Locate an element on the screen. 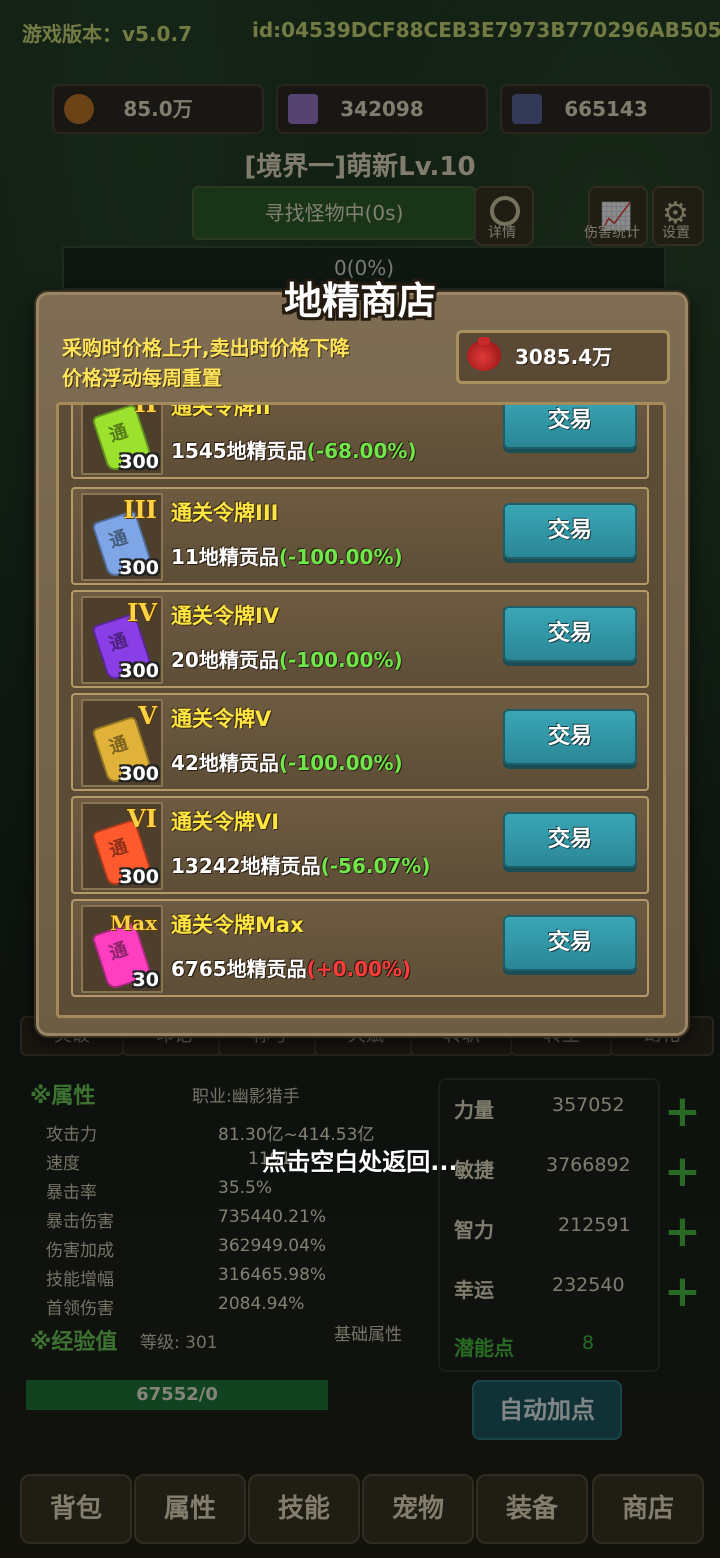 This screenshot has width=720, height=1558. tribute-currency-value: 3085.4万 is located at coordinates (564, 357).